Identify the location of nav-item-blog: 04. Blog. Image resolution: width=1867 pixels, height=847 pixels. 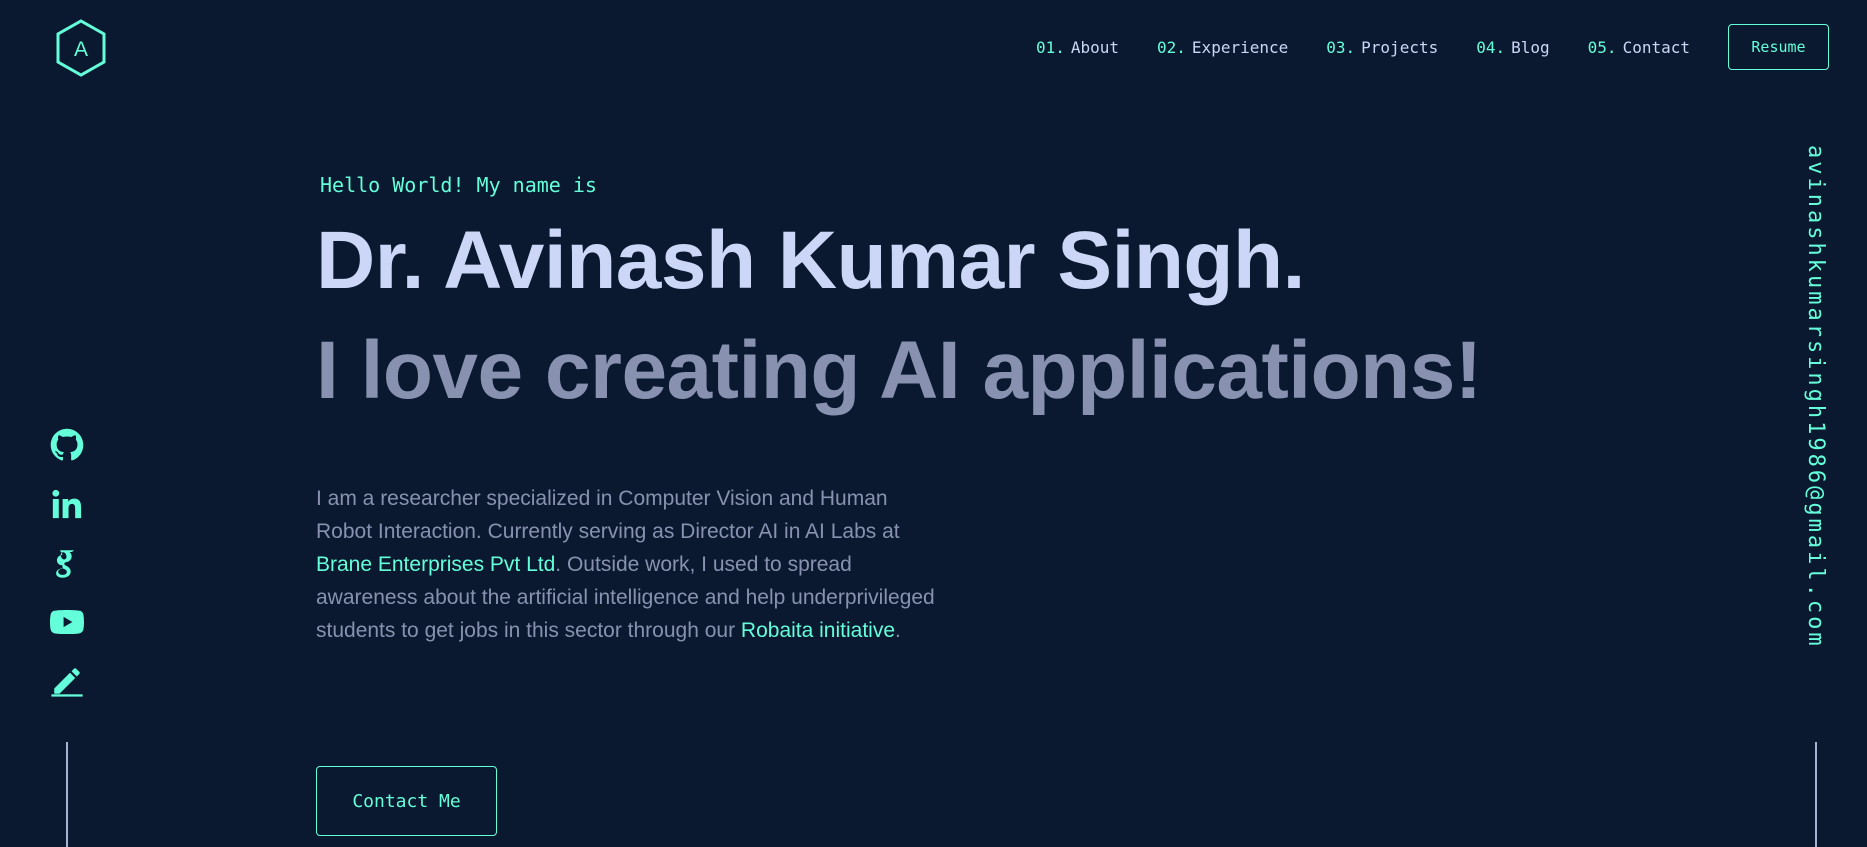
(1512, 47).